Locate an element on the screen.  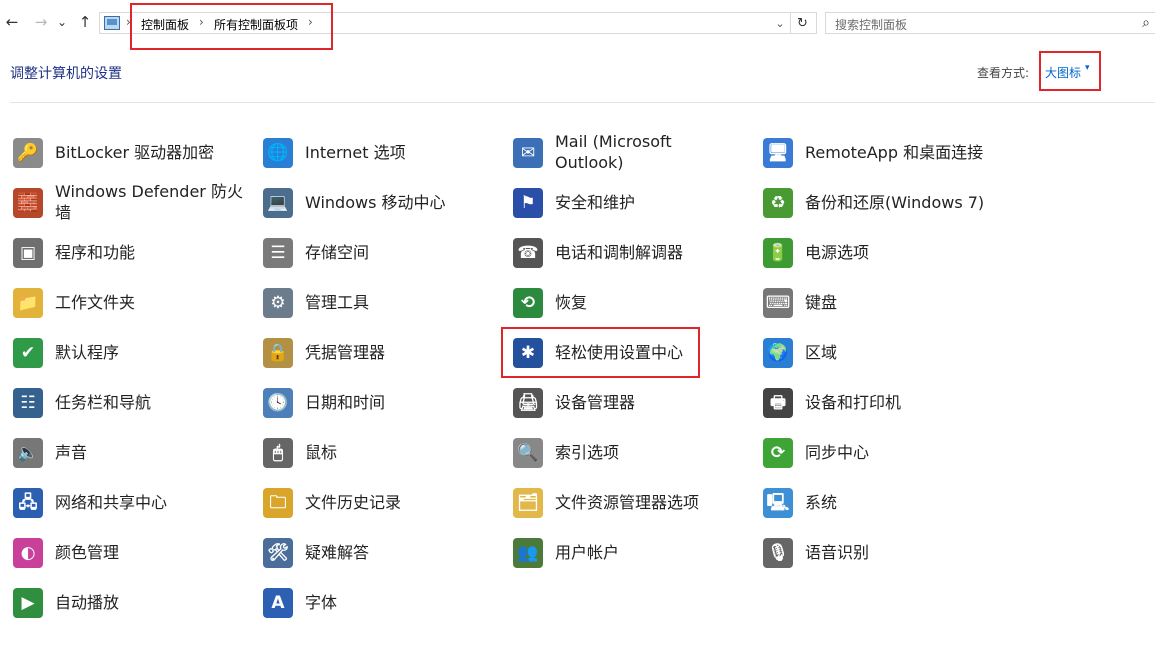
control-panel-item-label: 文件资源管理器选项 is located at coordinates (627, 502).